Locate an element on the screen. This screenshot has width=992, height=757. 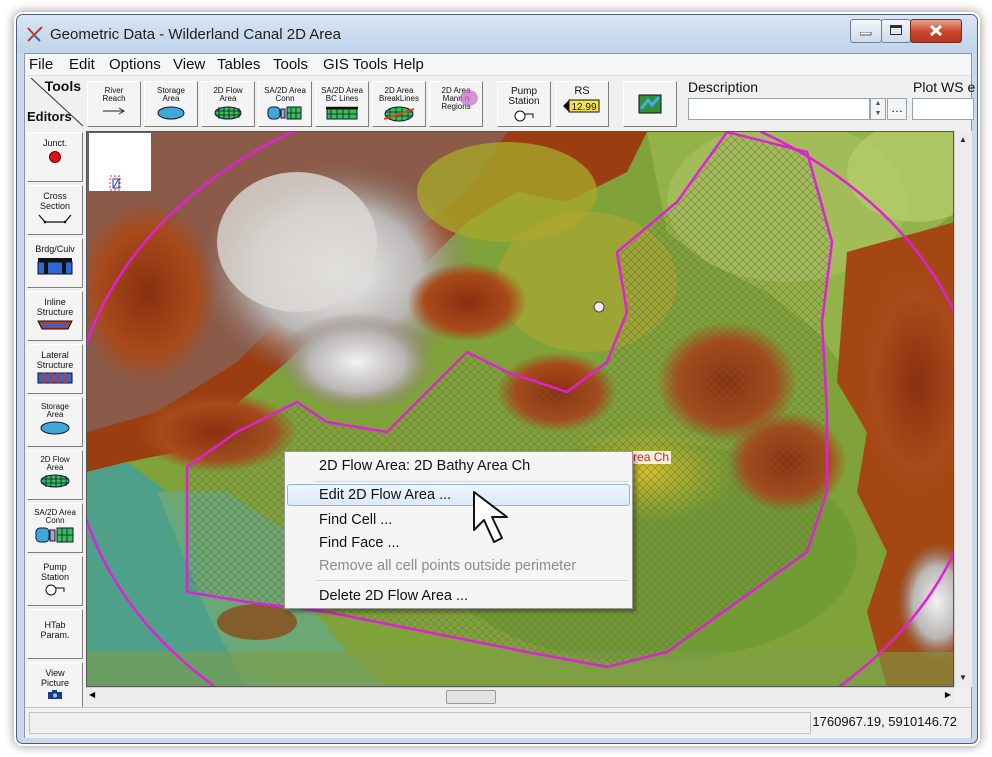
htab-param-label: HTab Param. is located at coordinates (55, 630).